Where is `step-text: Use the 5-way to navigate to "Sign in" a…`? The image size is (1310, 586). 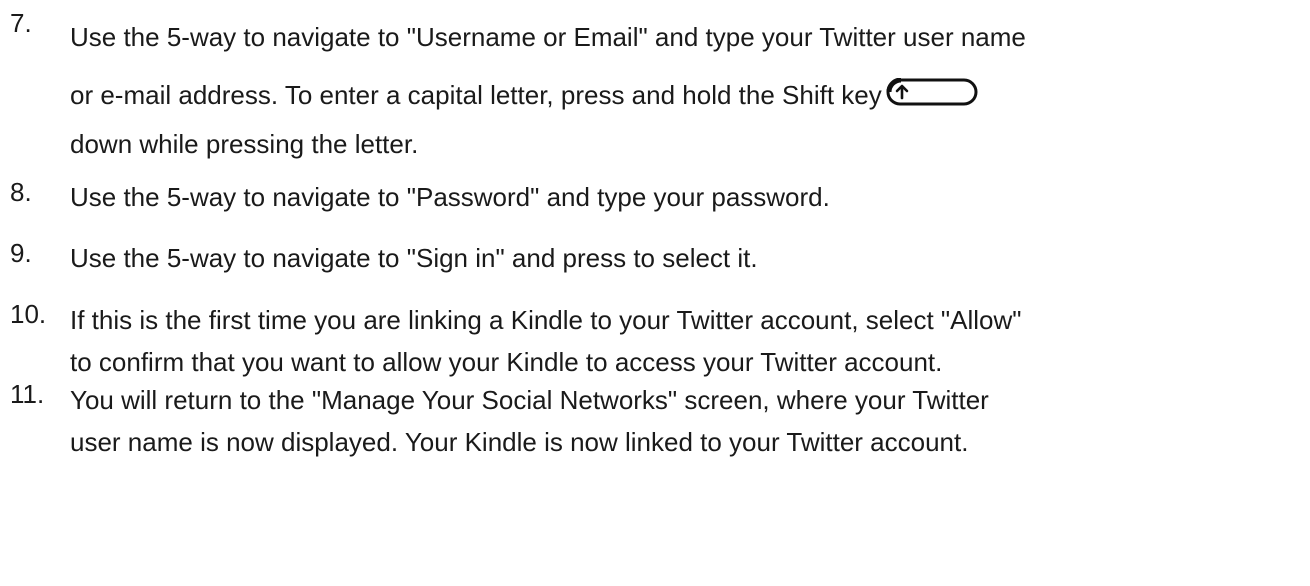 step-text: Use the 5-way to navigate to "Sign in" a… is located at coordinates (690, 258).